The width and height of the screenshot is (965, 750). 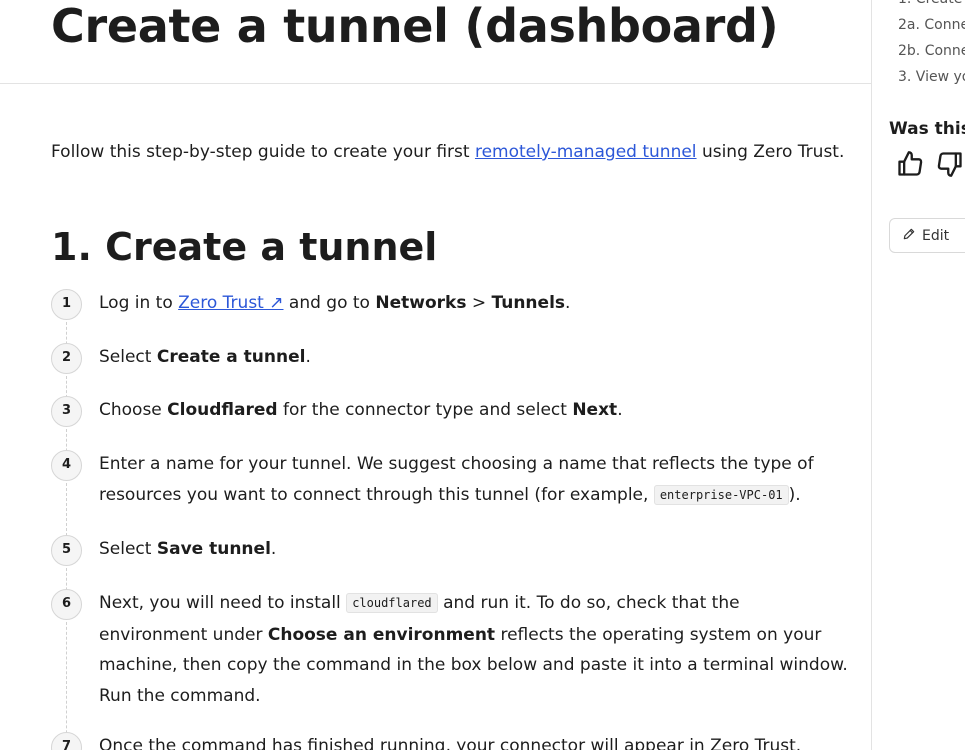 I want to click on pencil-icon, so click(x=909, y=236).